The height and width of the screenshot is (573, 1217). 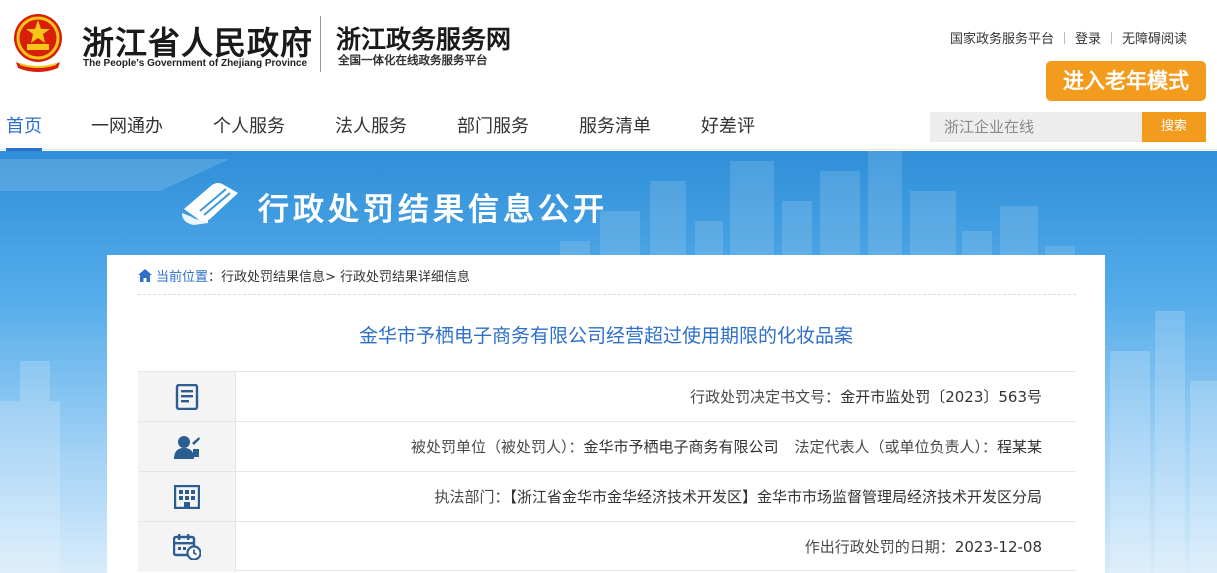 I want to click on national-emblem-icon, so click(x=38, y=43).